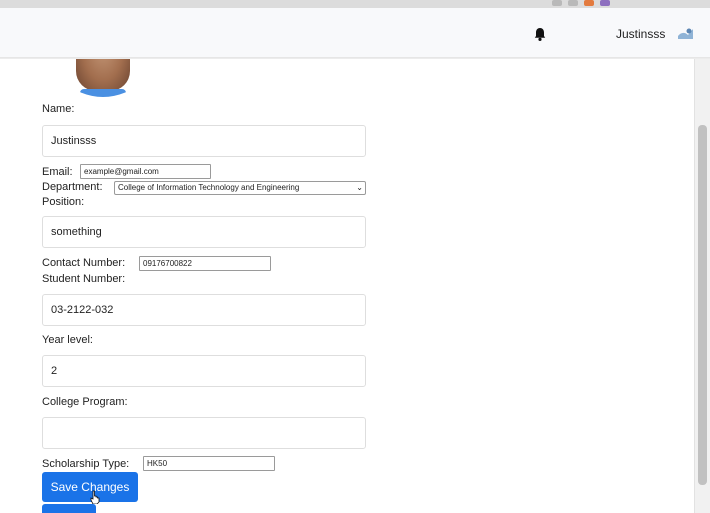 This screenshot has height=513, width=710. I want to click on college-program-label: College Program:, so click(85, 402).